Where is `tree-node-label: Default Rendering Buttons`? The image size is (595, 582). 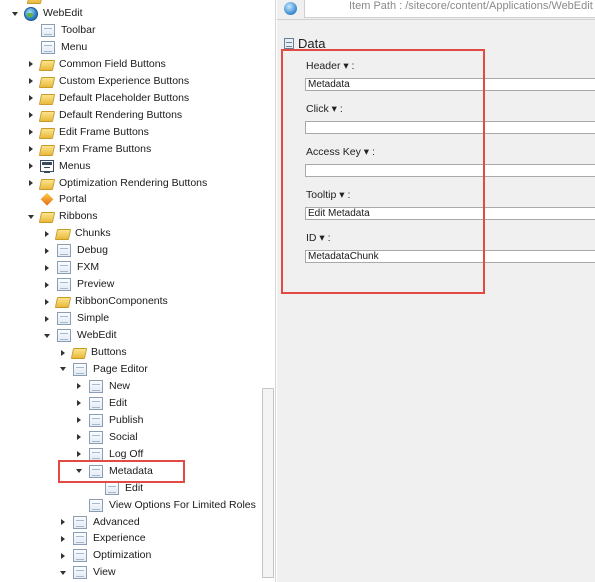 tree-node-label: Default Rendering Buttons is located at coordinates (121, 114).